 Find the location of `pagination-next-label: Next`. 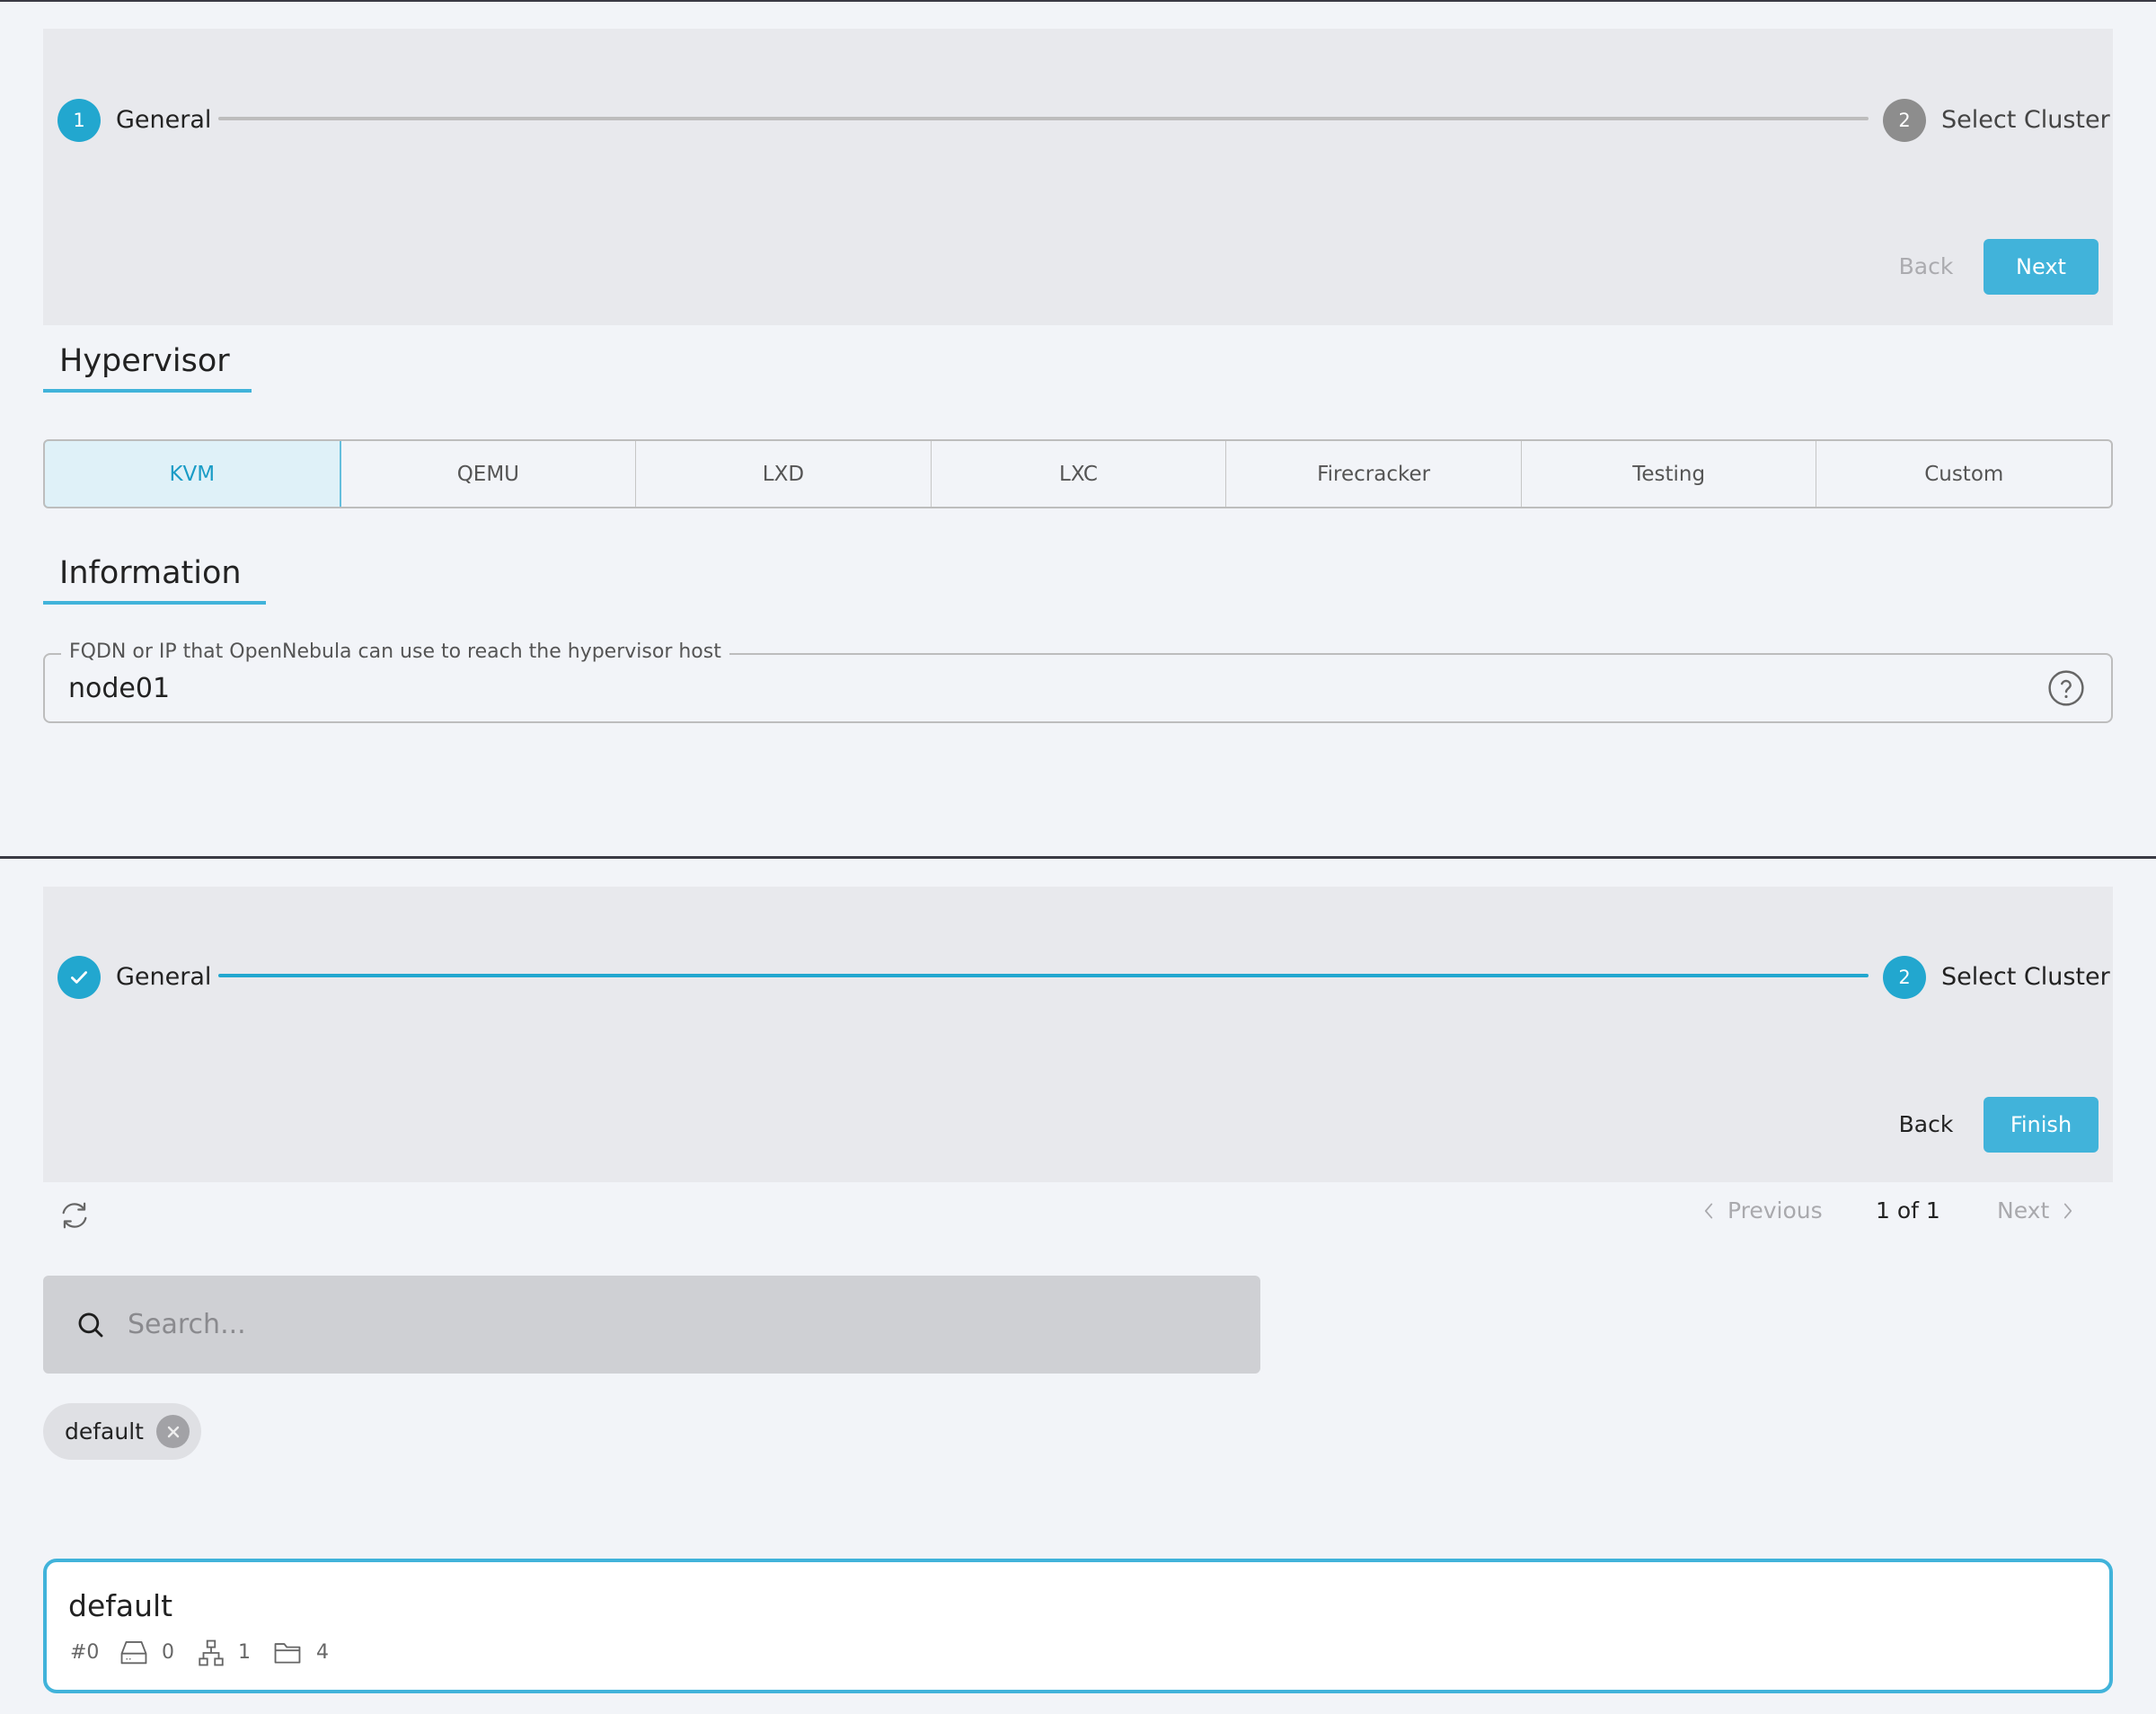

pagination-next-label: Next is located at coordinates (2023, 1210).